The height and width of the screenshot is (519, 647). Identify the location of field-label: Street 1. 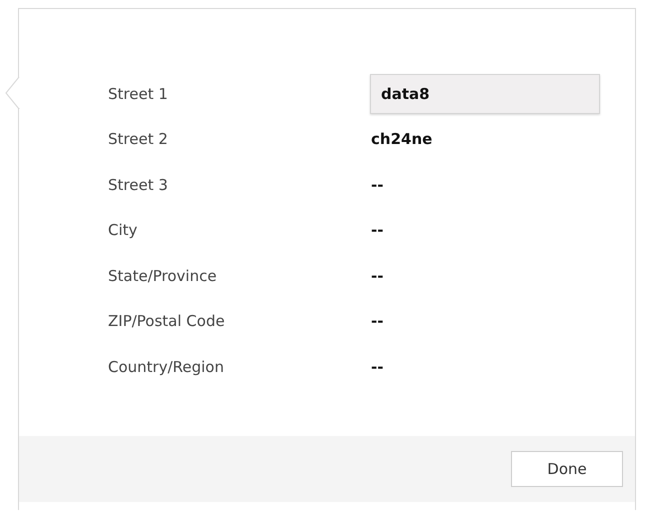
(138, 93).